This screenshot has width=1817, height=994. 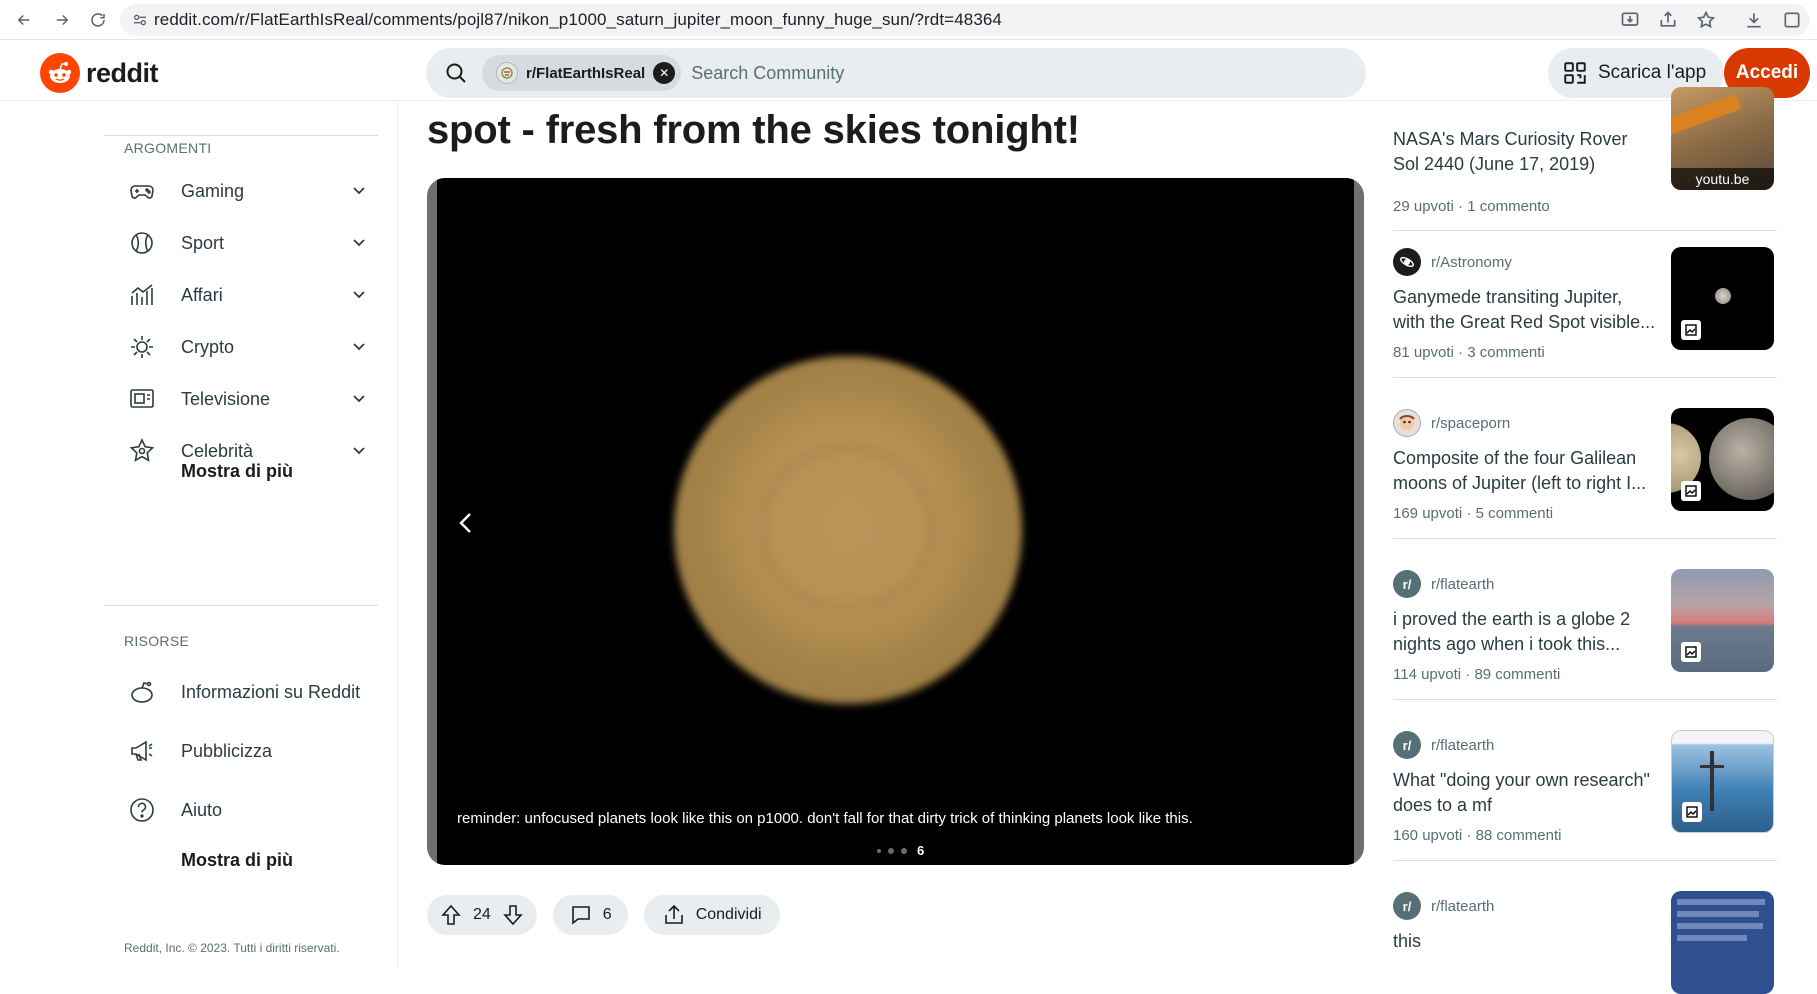 I want to click on share-button: Condividi, so click(x=711, y=915).